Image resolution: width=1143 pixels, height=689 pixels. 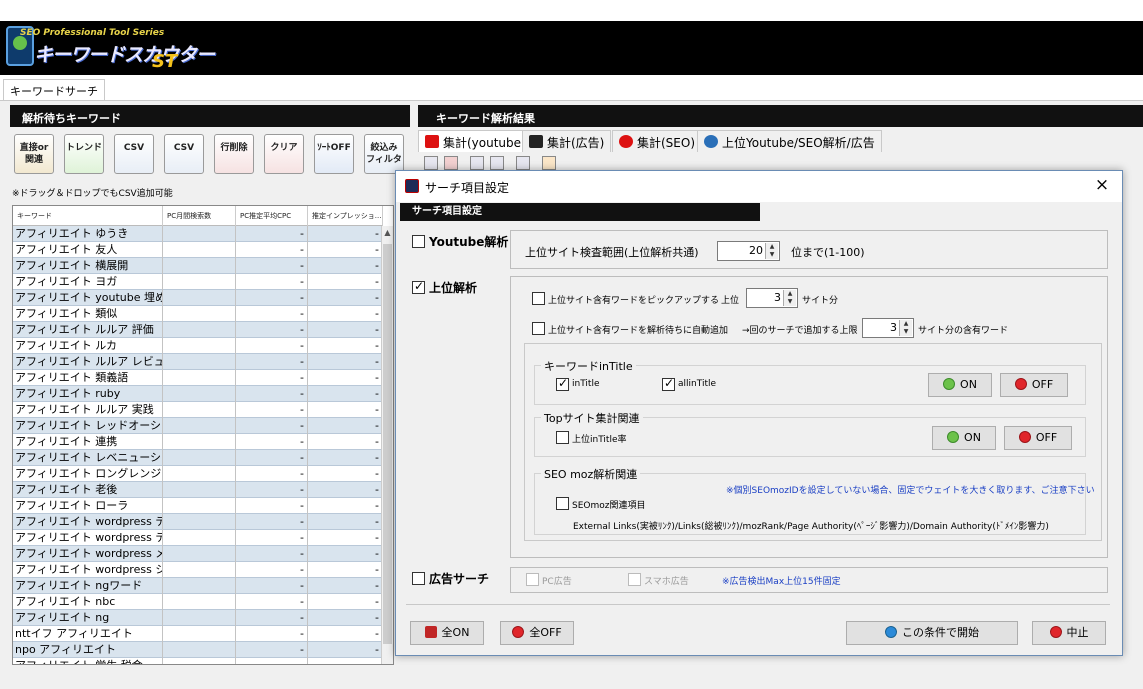 What do you see at coordinates (198, 298) in the screenshot?
I see `table-row: アフィリエイト youtube 埋め込... --` at bounding box center [198, 298].